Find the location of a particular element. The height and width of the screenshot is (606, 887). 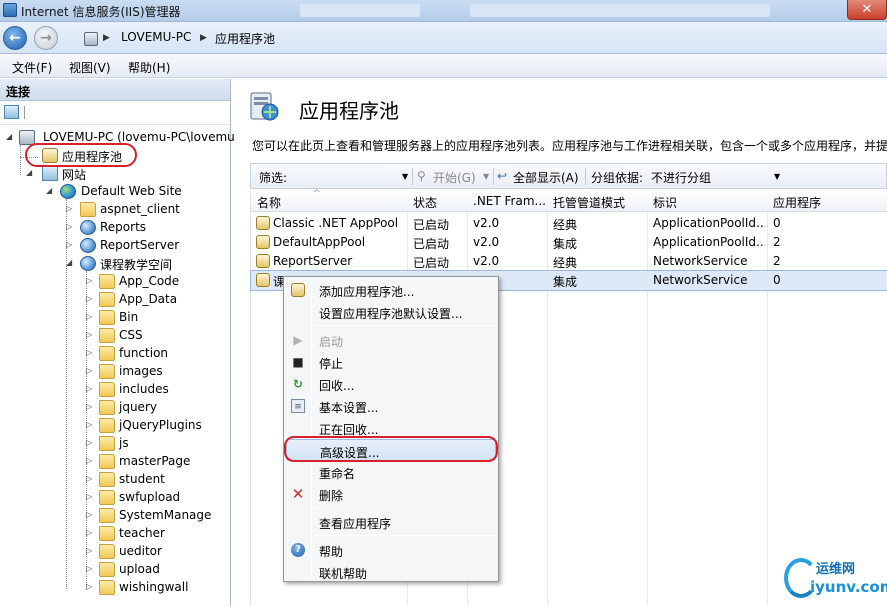

tree-item-label: App_Data is located at coordinates (148, 299).